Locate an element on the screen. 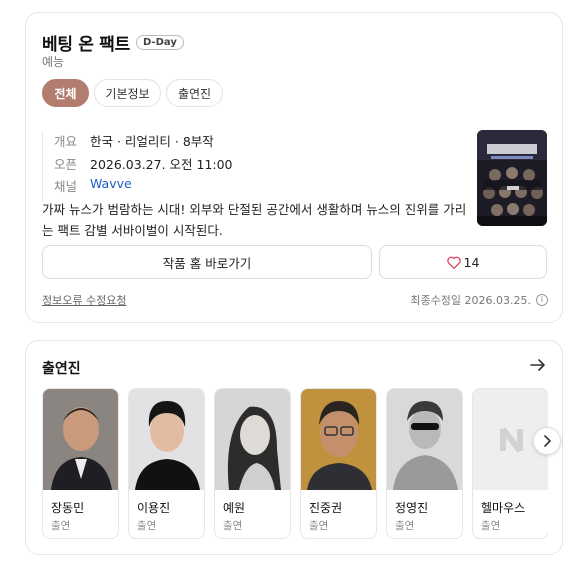  cast-name: 예원 is located at coordinates (234, 508).